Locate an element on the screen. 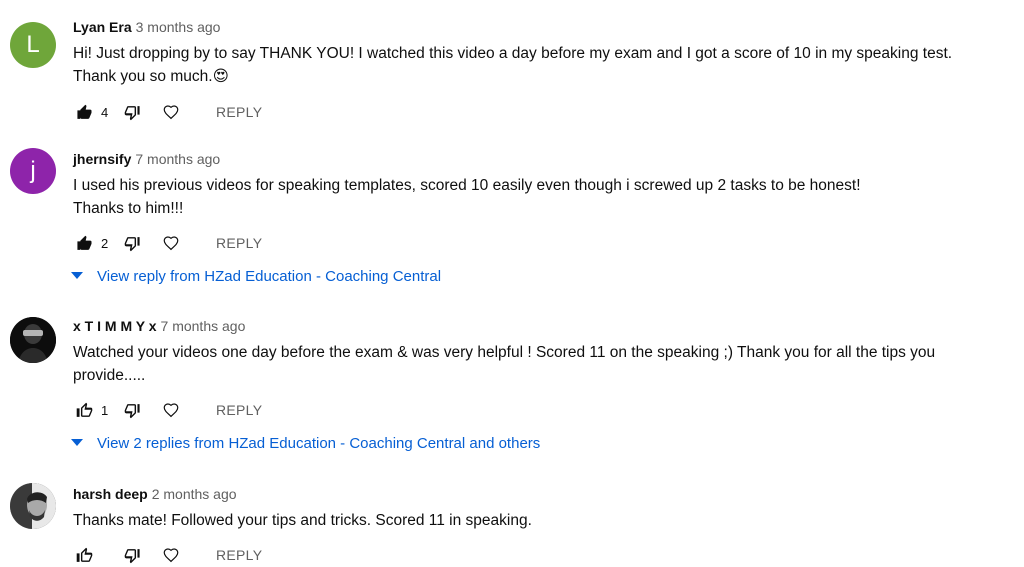 The image size is (1024, 567). comment-actions: 4 REPLY is located at coordinates (167, 112).